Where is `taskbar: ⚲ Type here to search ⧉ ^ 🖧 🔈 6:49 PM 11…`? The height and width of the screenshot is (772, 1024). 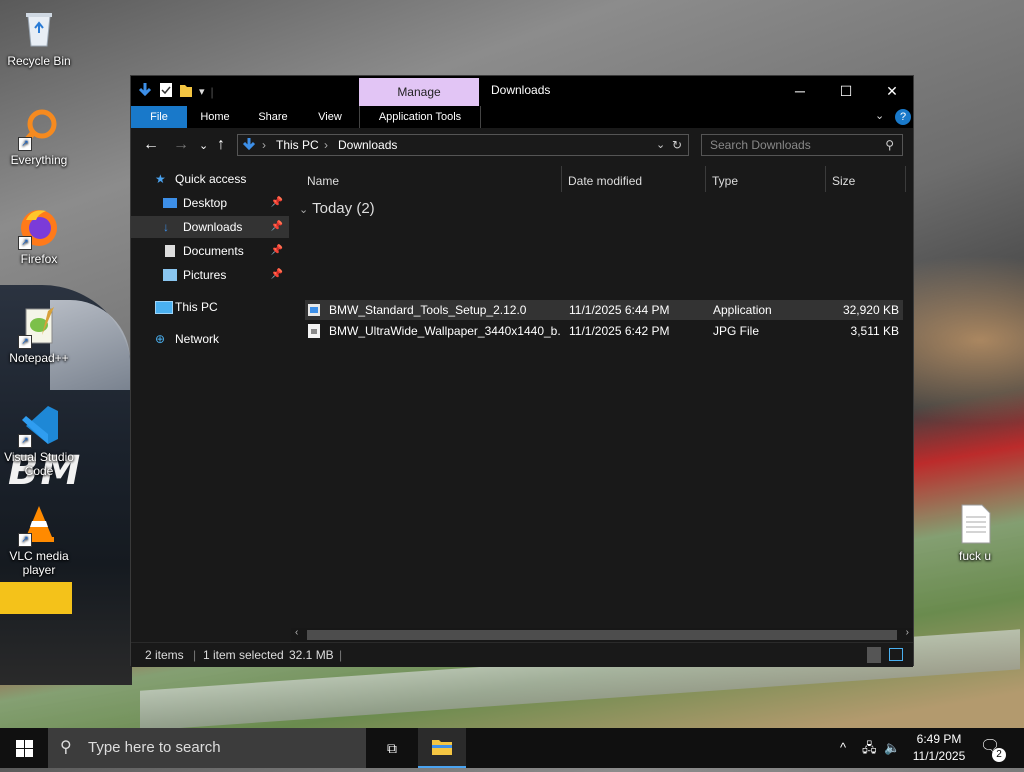
taskbar: ⚲ Type here to search ⧉ ^ 🖧 🔈 6:49 PM 11… is located at coordinates (512, 748).